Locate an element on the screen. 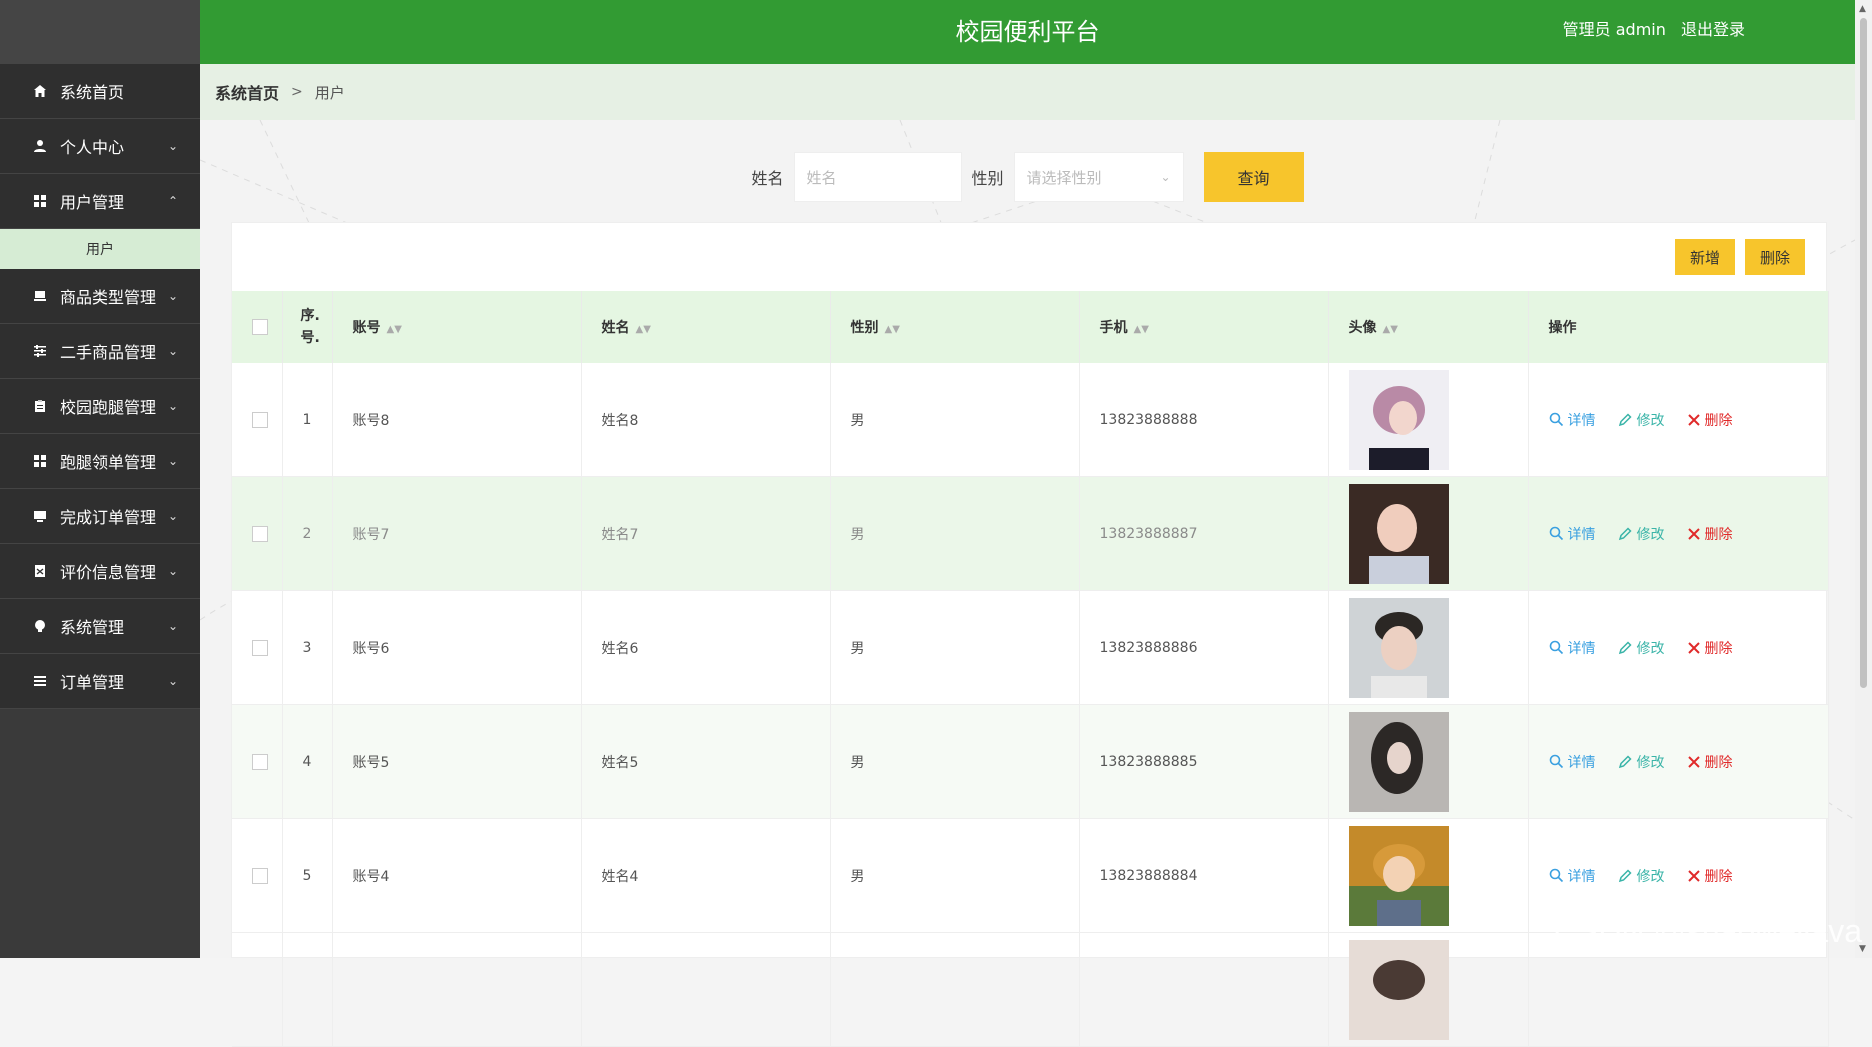  sidebar: 系统首页 个人中心 ⌄ 用户管理 ⌃ 用户 商品类型管理 ⌄ 二手商品管理 ⌄ is located at coordinates (100, 479).